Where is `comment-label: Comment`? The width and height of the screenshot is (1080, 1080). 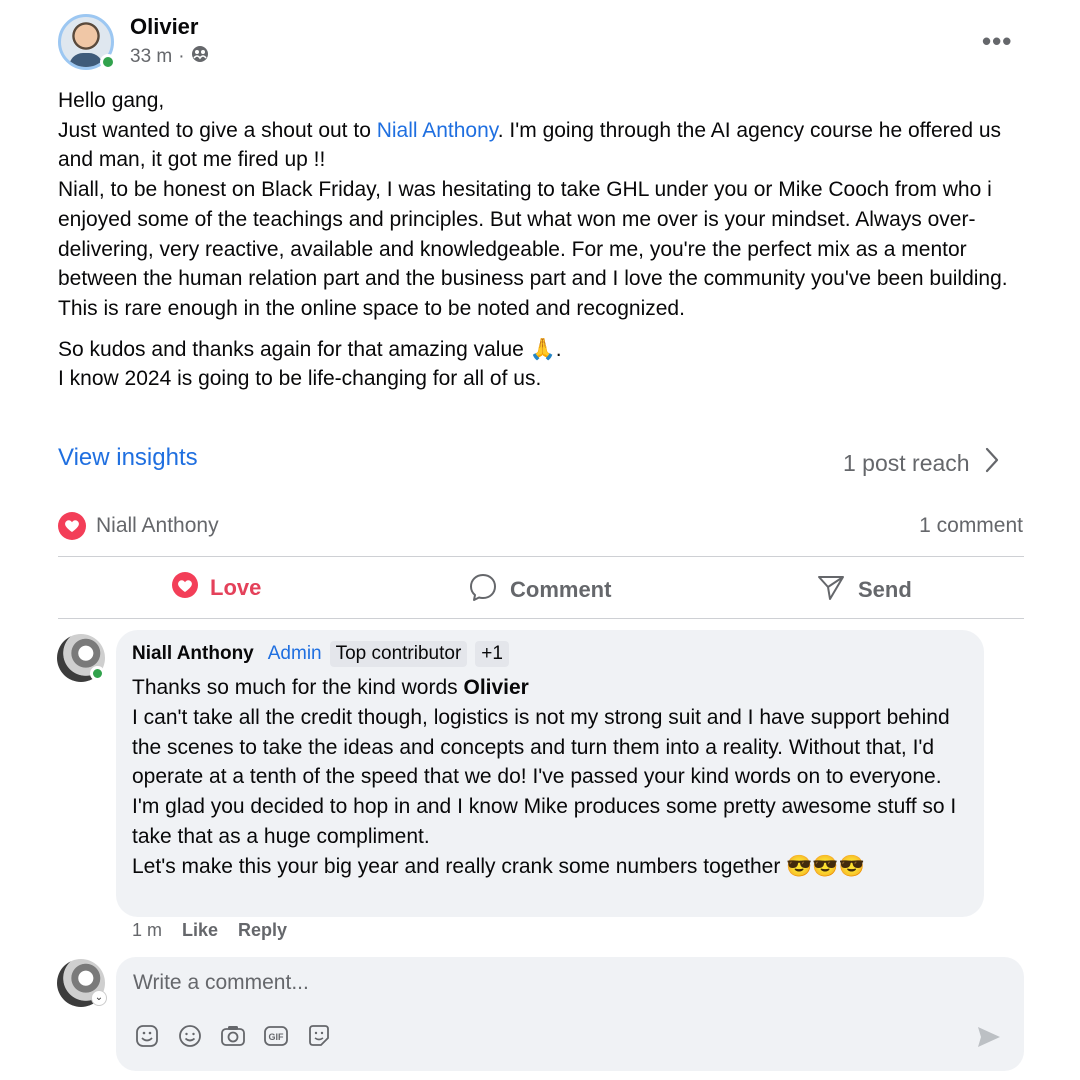 comment-label: Comment is located at coordinates (561, 589).